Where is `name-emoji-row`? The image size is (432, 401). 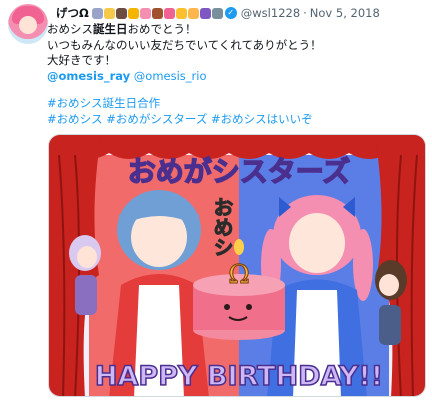 name-emoji-row is located at coordinates (157, 13).